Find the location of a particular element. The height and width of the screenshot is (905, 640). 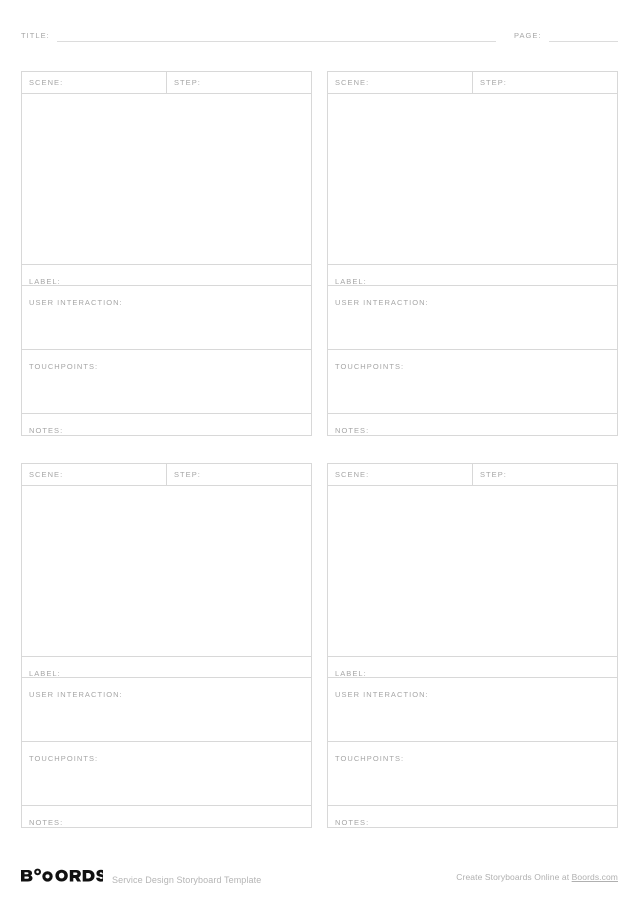

page-field: PAGE: is located at coordinates (566, 36).